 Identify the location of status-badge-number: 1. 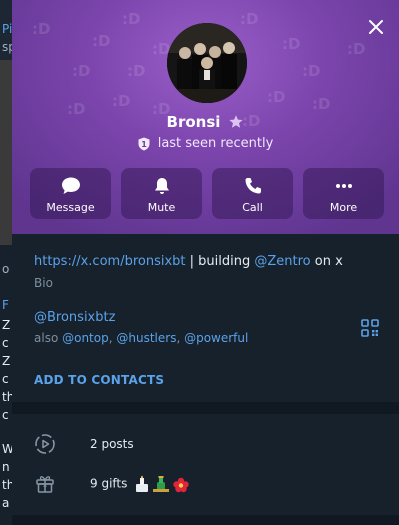
(144, 144).